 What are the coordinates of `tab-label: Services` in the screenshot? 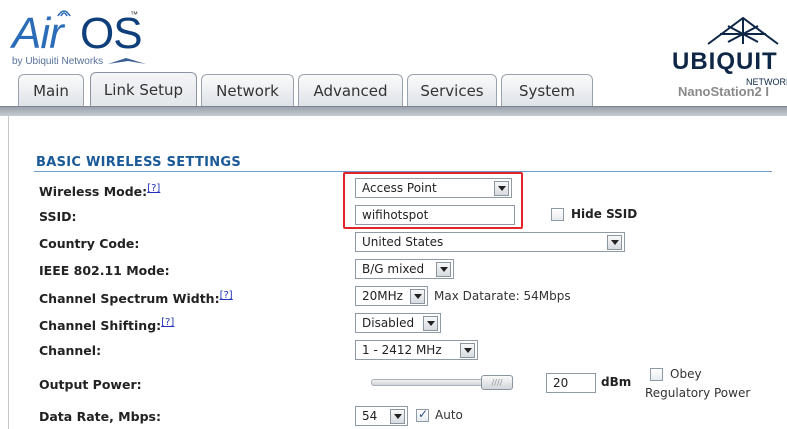 It's located at (452, 90).